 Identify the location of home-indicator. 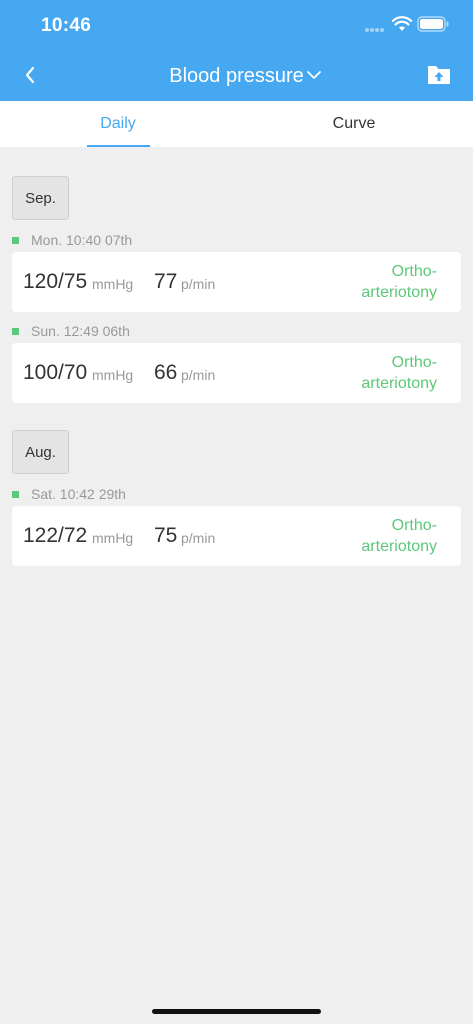
(236, 1011).